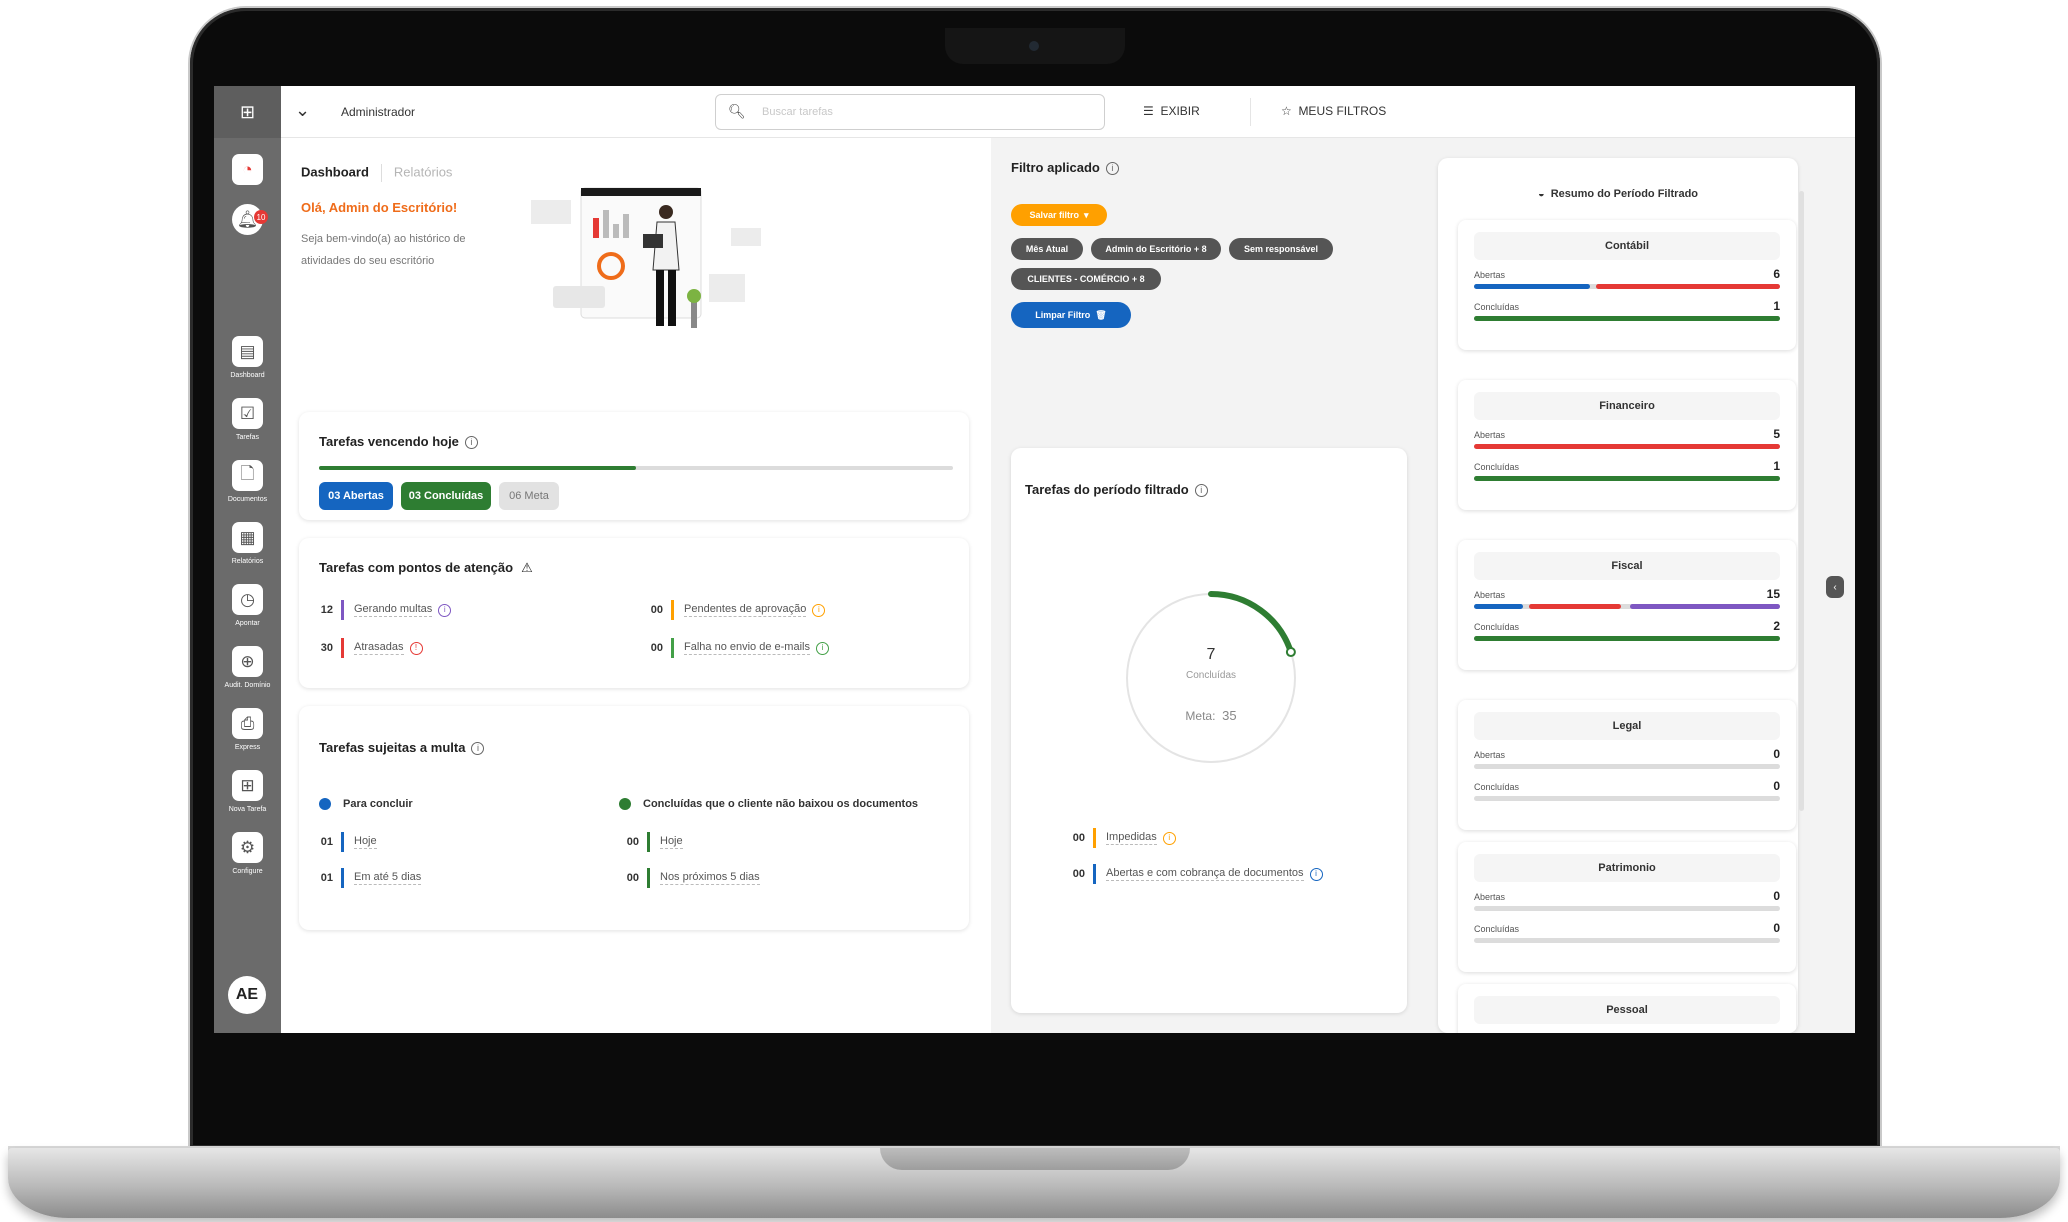 This screenshot has width=2068, height=1222. Describe the element at coordinates (529, 496) in the screenshot. I see `meta-pill: 06 Meta` at that location.